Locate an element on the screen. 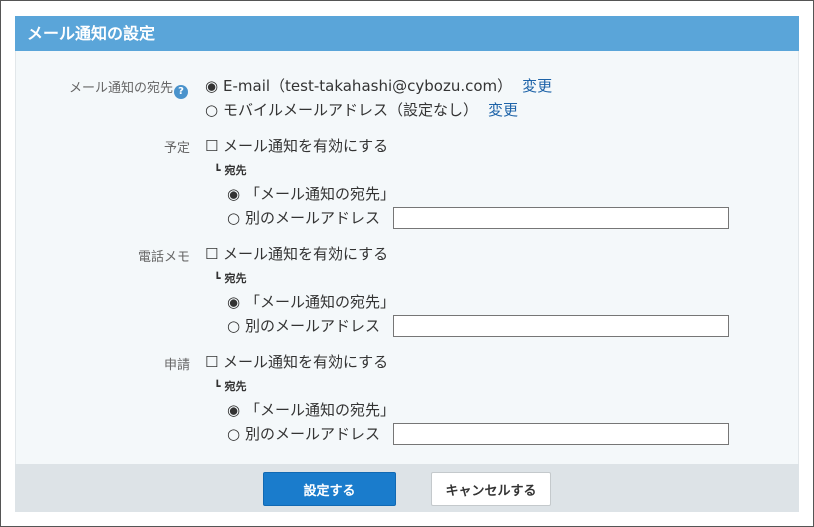 This screenshot has height=527, width=814. schedule-enable-row: ☐ メール通知を有効にする is located at coordinates (296, 146).